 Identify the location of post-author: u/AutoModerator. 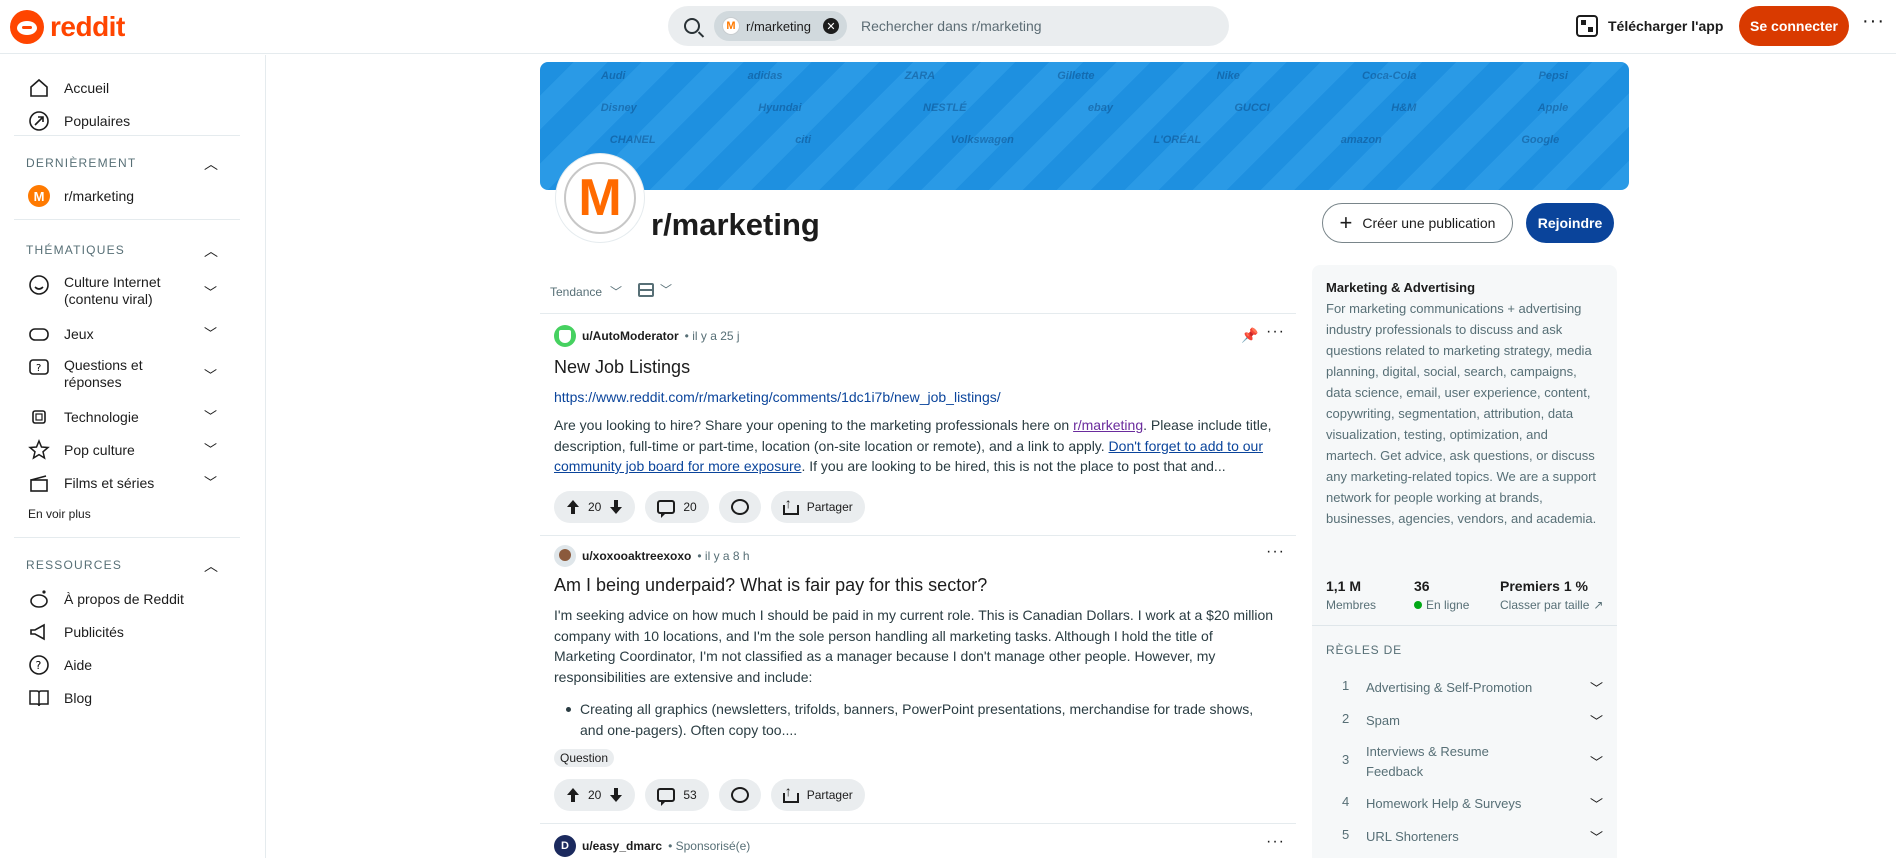
(630, 336).